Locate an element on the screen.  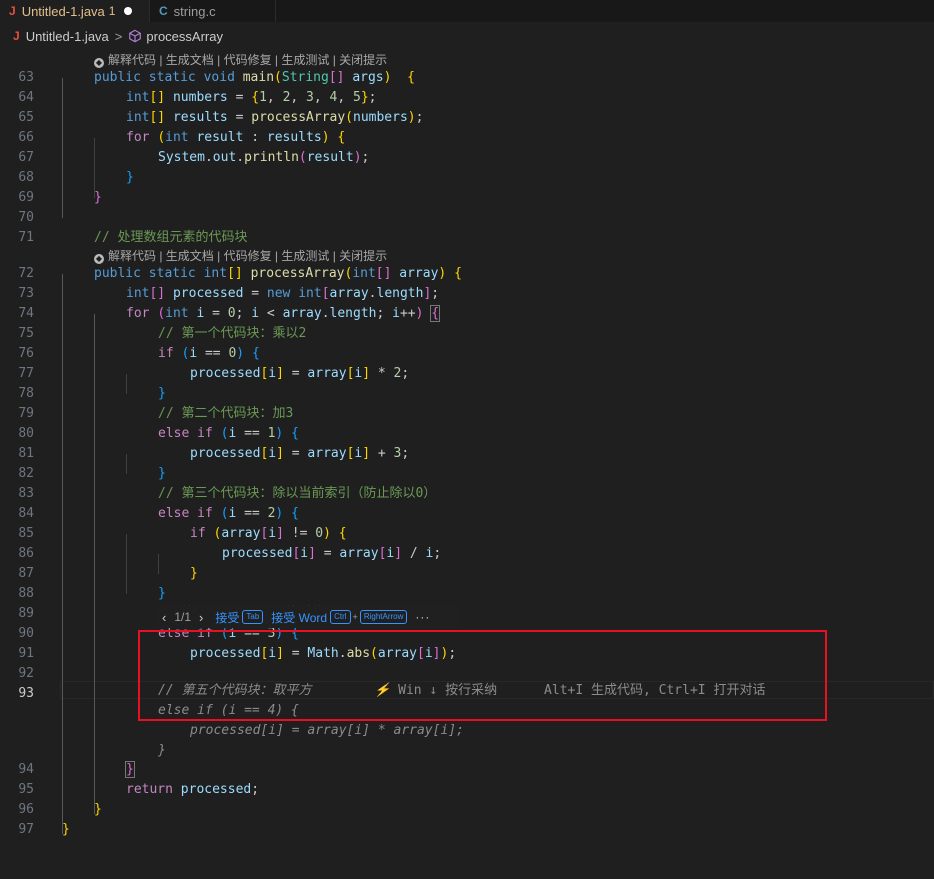
line-number: 74 is located at coordinates (26, 313).